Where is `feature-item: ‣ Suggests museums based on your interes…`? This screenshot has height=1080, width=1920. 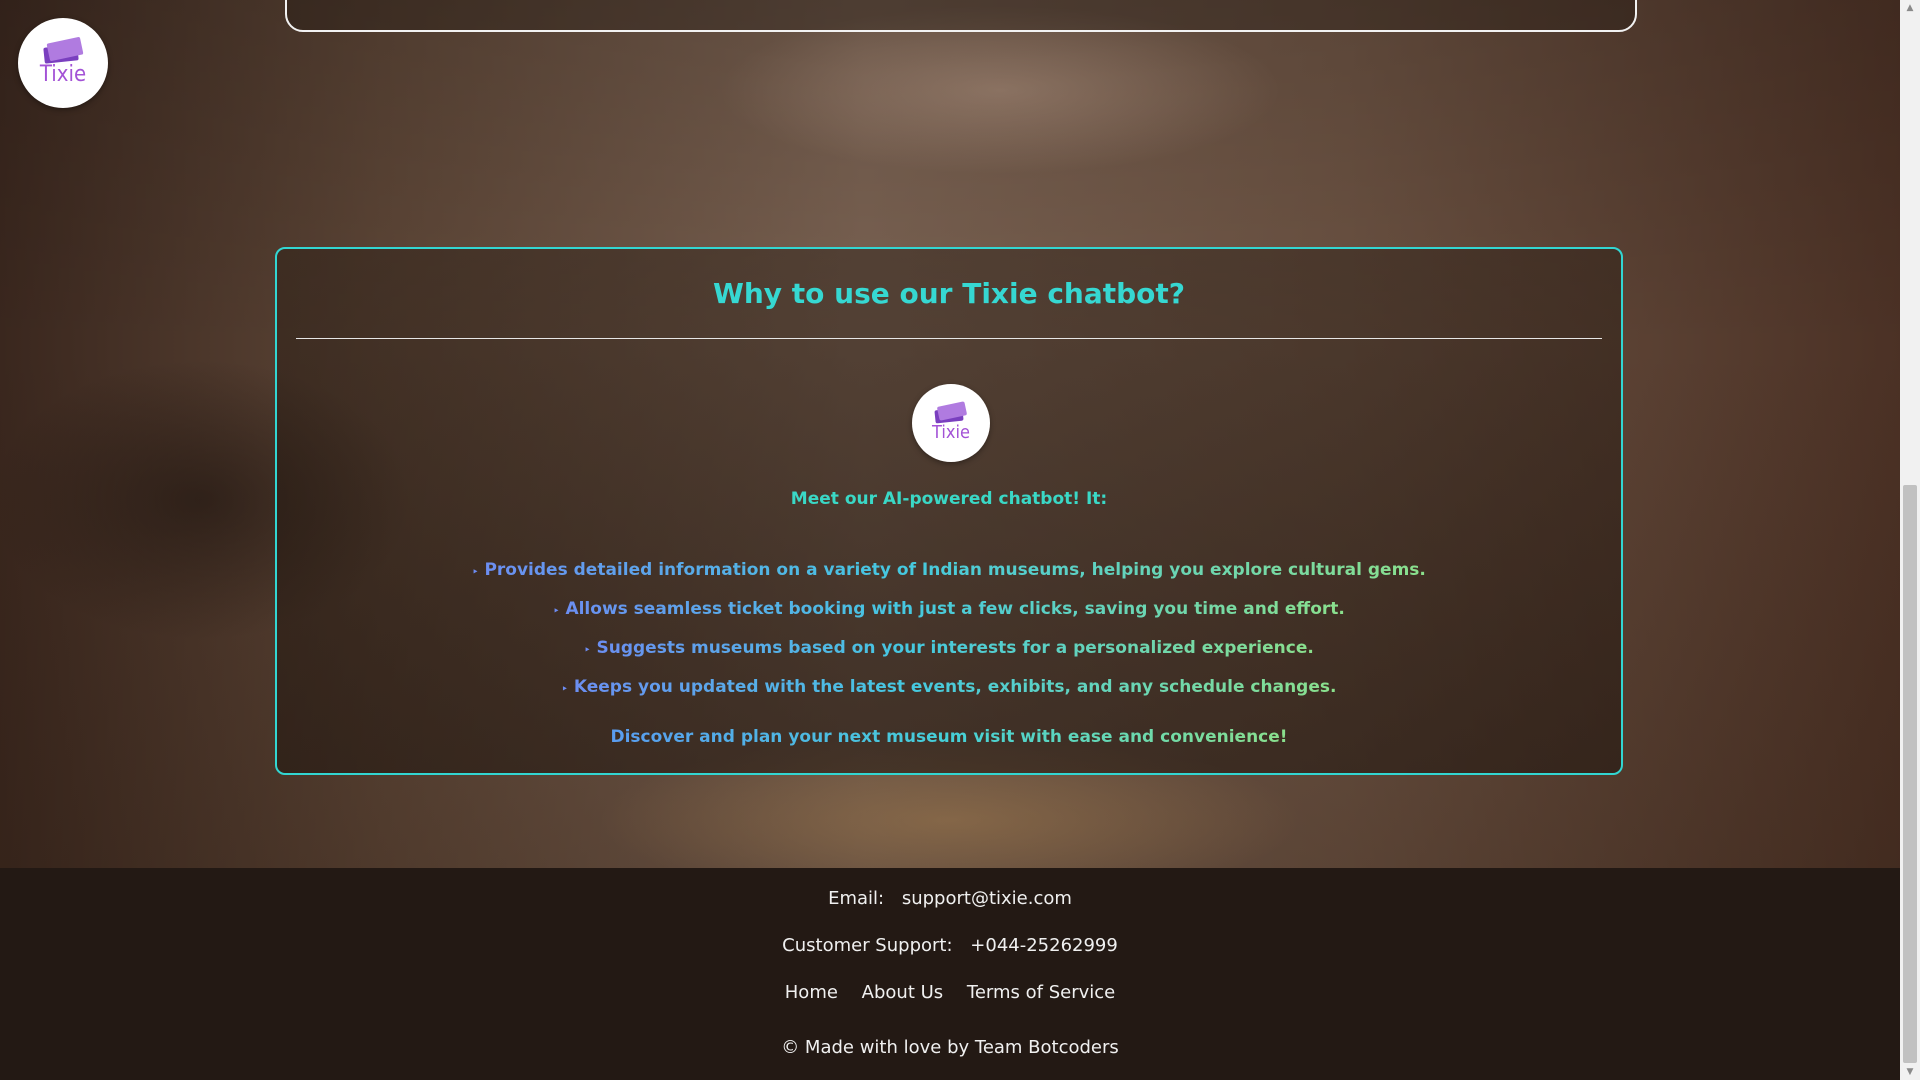
feature-item: ‣ Suggests museums based on your interes… is located at coordinates (949, 649).